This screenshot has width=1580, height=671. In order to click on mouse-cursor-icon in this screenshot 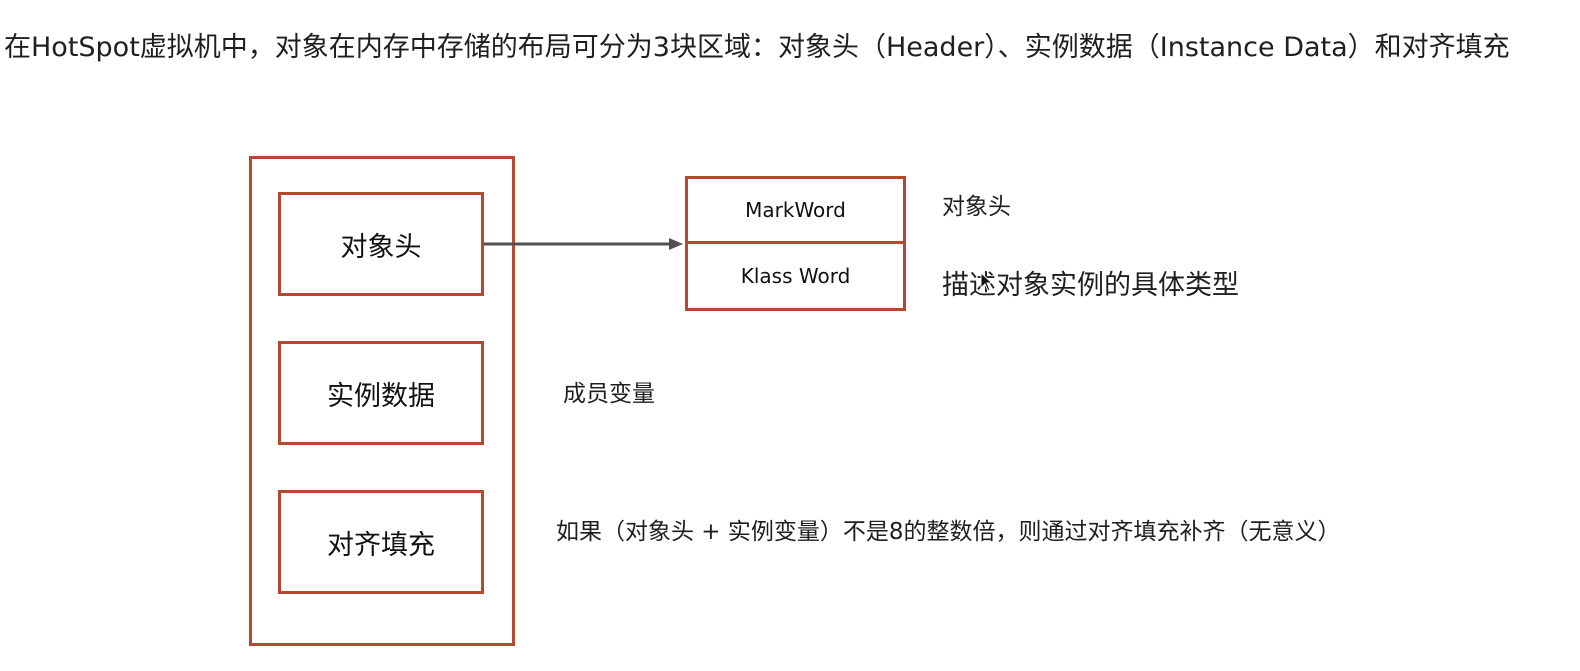, I will do `click(987, 282)`.